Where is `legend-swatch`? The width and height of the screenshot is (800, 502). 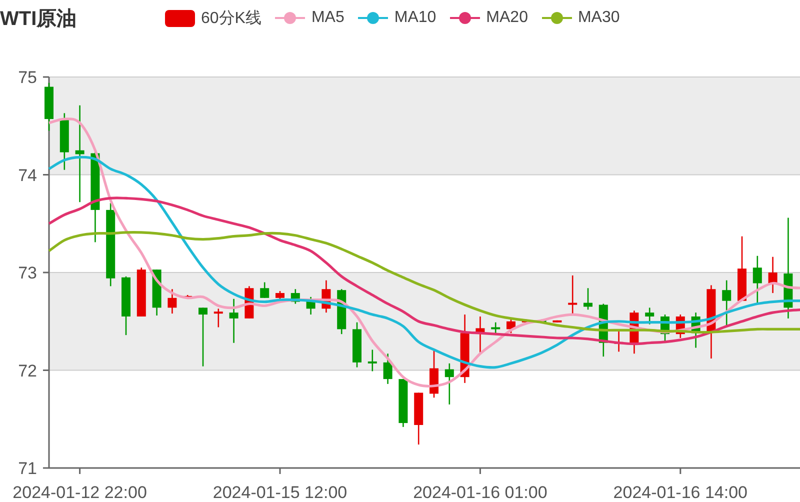 legend-swatch is located at coordinates (180, 18).